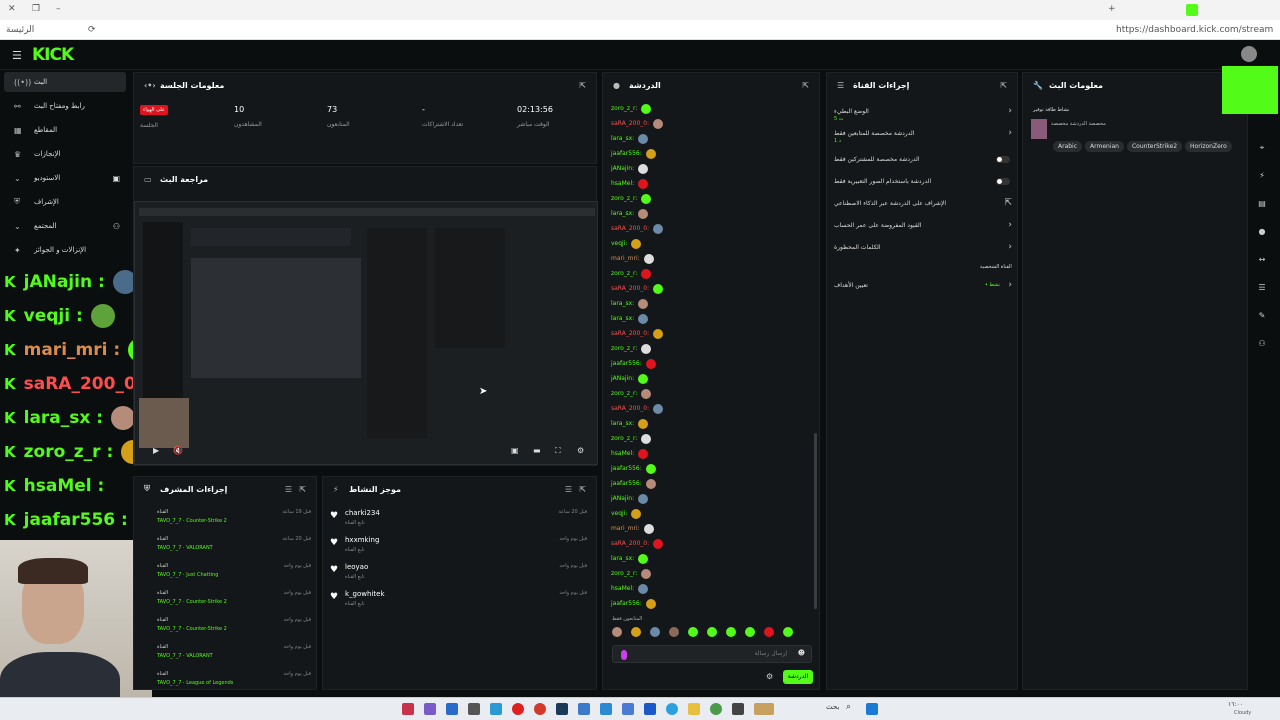 Image resolution: width=1280 pixels, height=720 pixels. I want to click on chat-scrollbar, so click(815, 521).